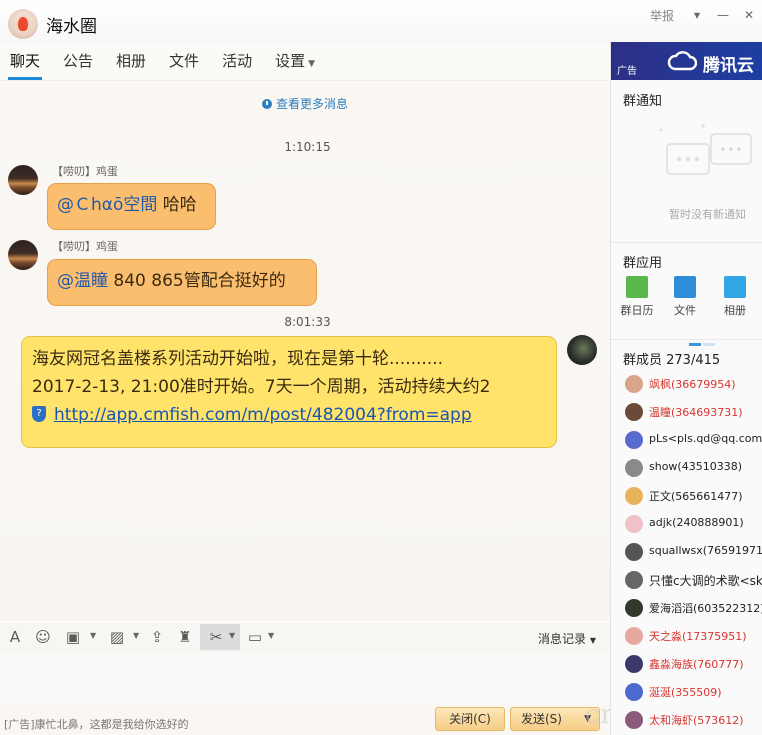  Describe the element at coordinates (197, 281) in the screenshot. I see `message-text: 840 865管配合挺好的` at that location.